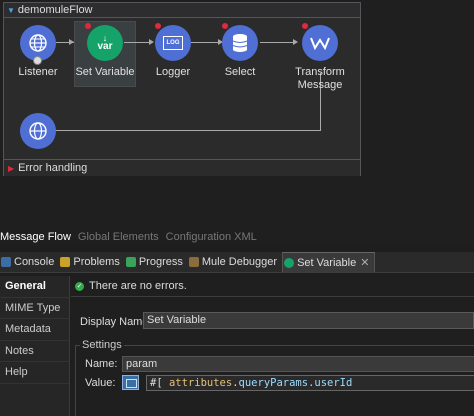 This screenshot has width=474, height=416. Describe the element at coordinates (100, 383) in the screenshot. I see `value-label: Value:` at that location.